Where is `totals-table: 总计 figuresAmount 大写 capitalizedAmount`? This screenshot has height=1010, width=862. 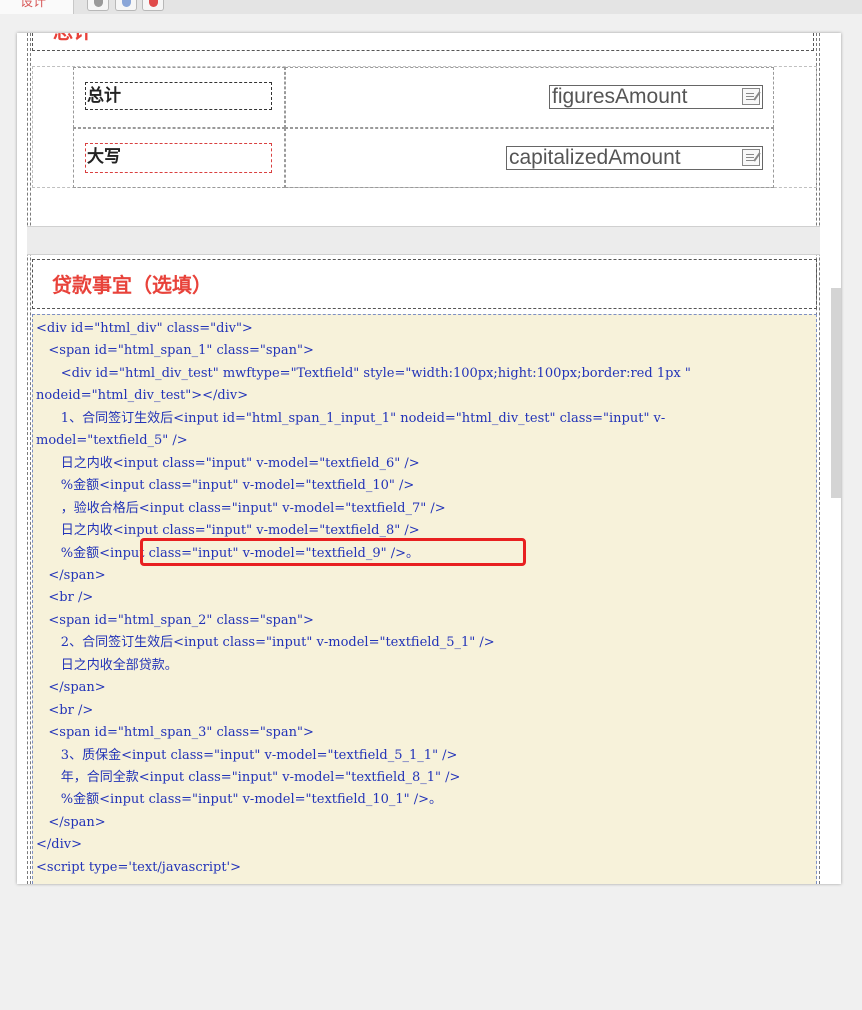 totals-table: 总计 figuresAmount 大写 capitalizedAmount is located at coordinates (424, 127).